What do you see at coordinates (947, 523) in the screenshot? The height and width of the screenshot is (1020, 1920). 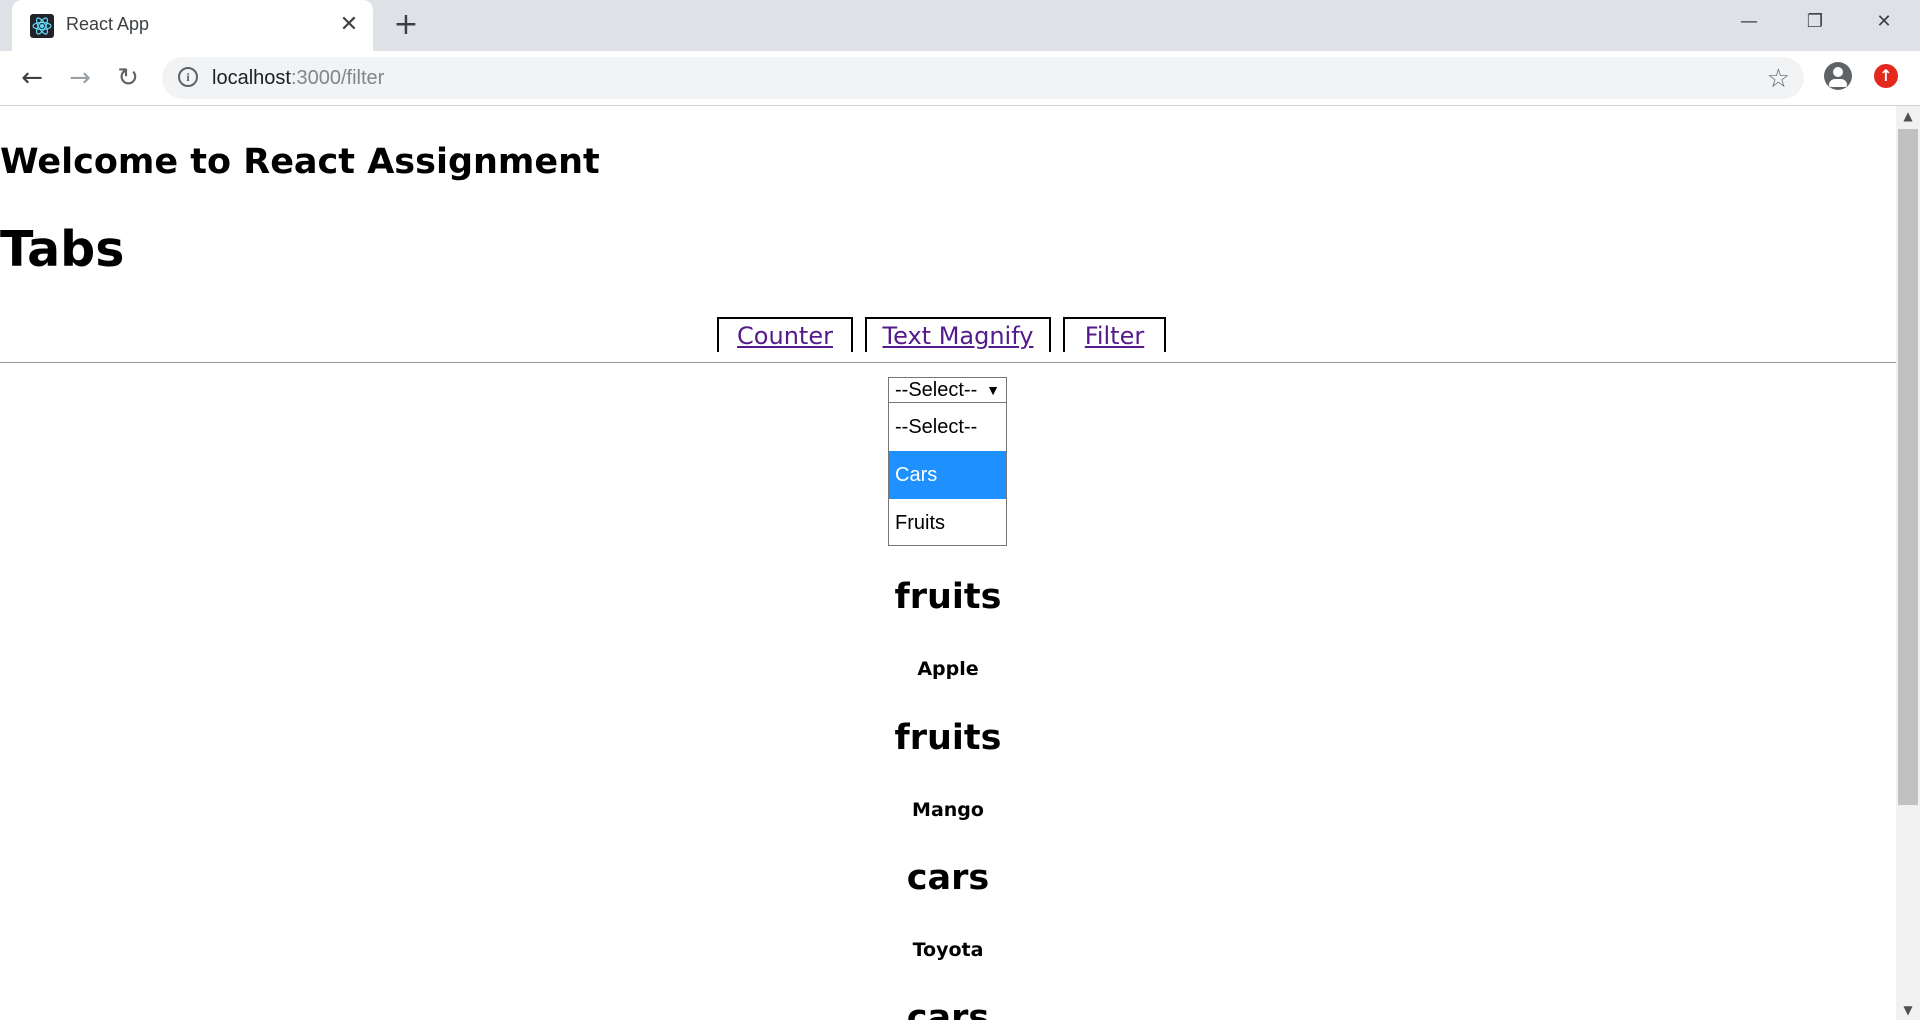 I see `option-fruits: Fruits` at bounding box center [947, 523].